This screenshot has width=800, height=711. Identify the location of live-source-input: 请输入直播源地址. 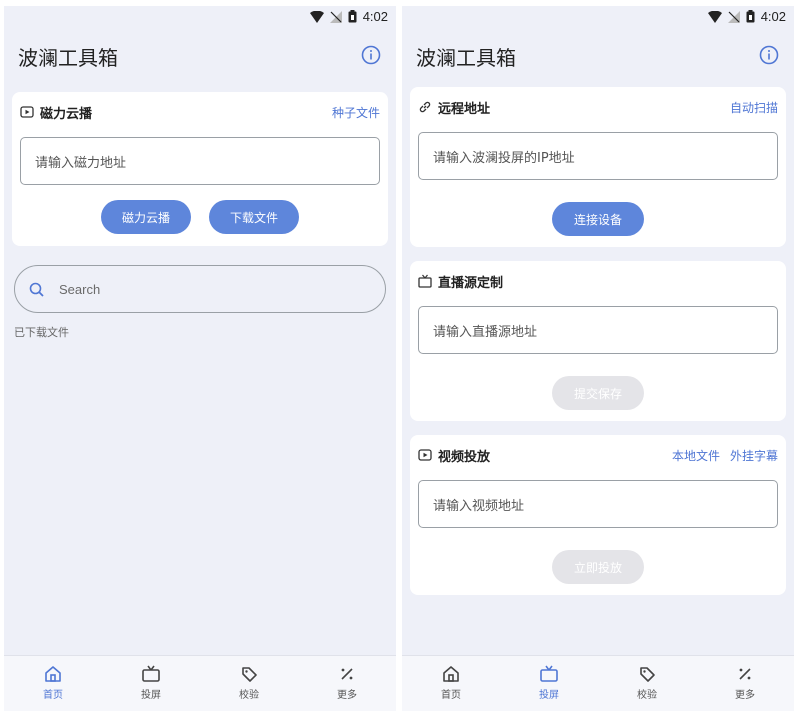
(598, 330).